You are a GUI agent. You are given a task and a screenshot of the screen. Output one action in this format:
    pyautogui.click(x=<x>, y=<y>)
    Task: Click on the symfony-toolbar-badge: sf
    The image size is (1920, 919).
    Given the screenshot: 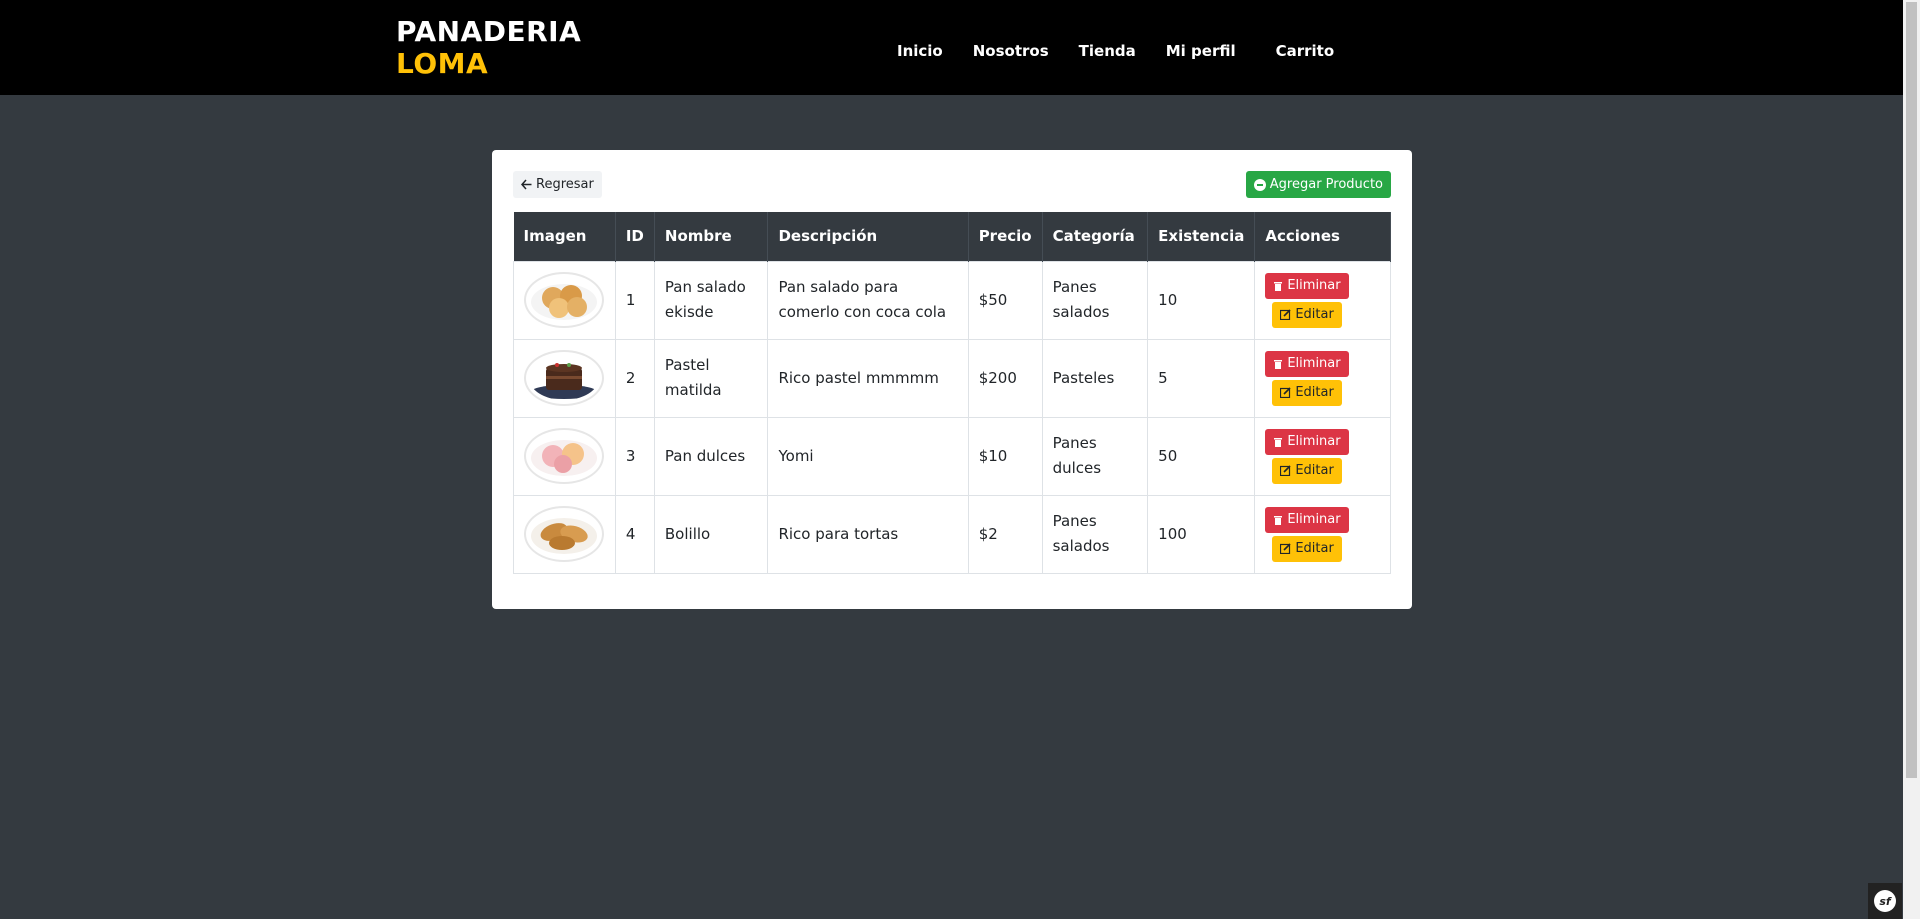 What is the action you would take?
    pyautogui.click(x=1885, y=901)
    